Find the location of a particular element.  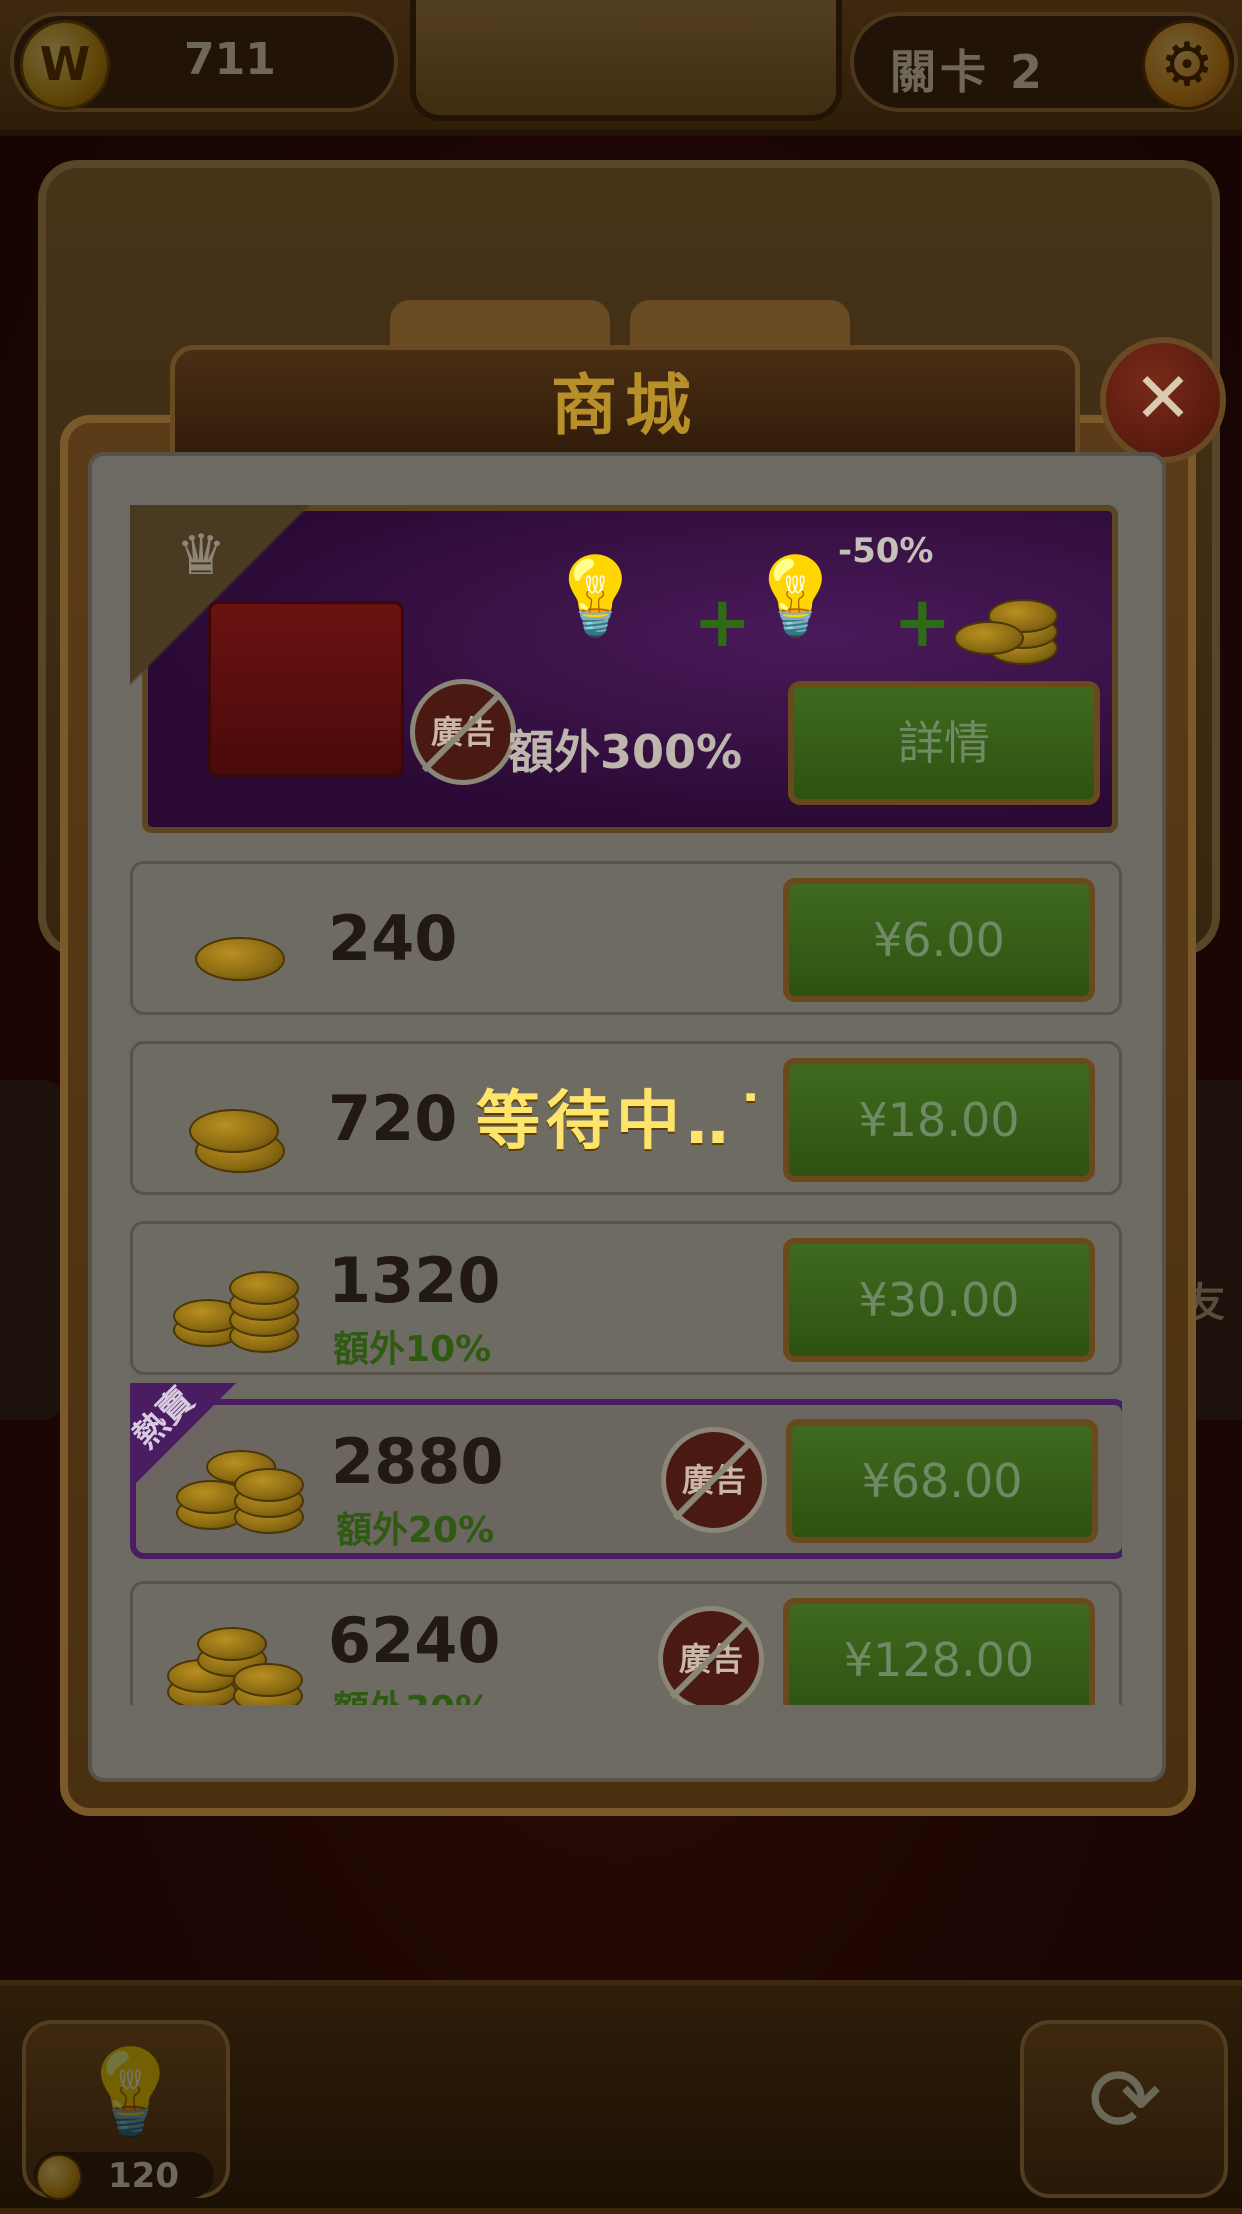

promo-bundle-card: ♛ 💡 + 💡 -50% + 廣告 額外300% 詳情 is located at coordinates (624, 669).